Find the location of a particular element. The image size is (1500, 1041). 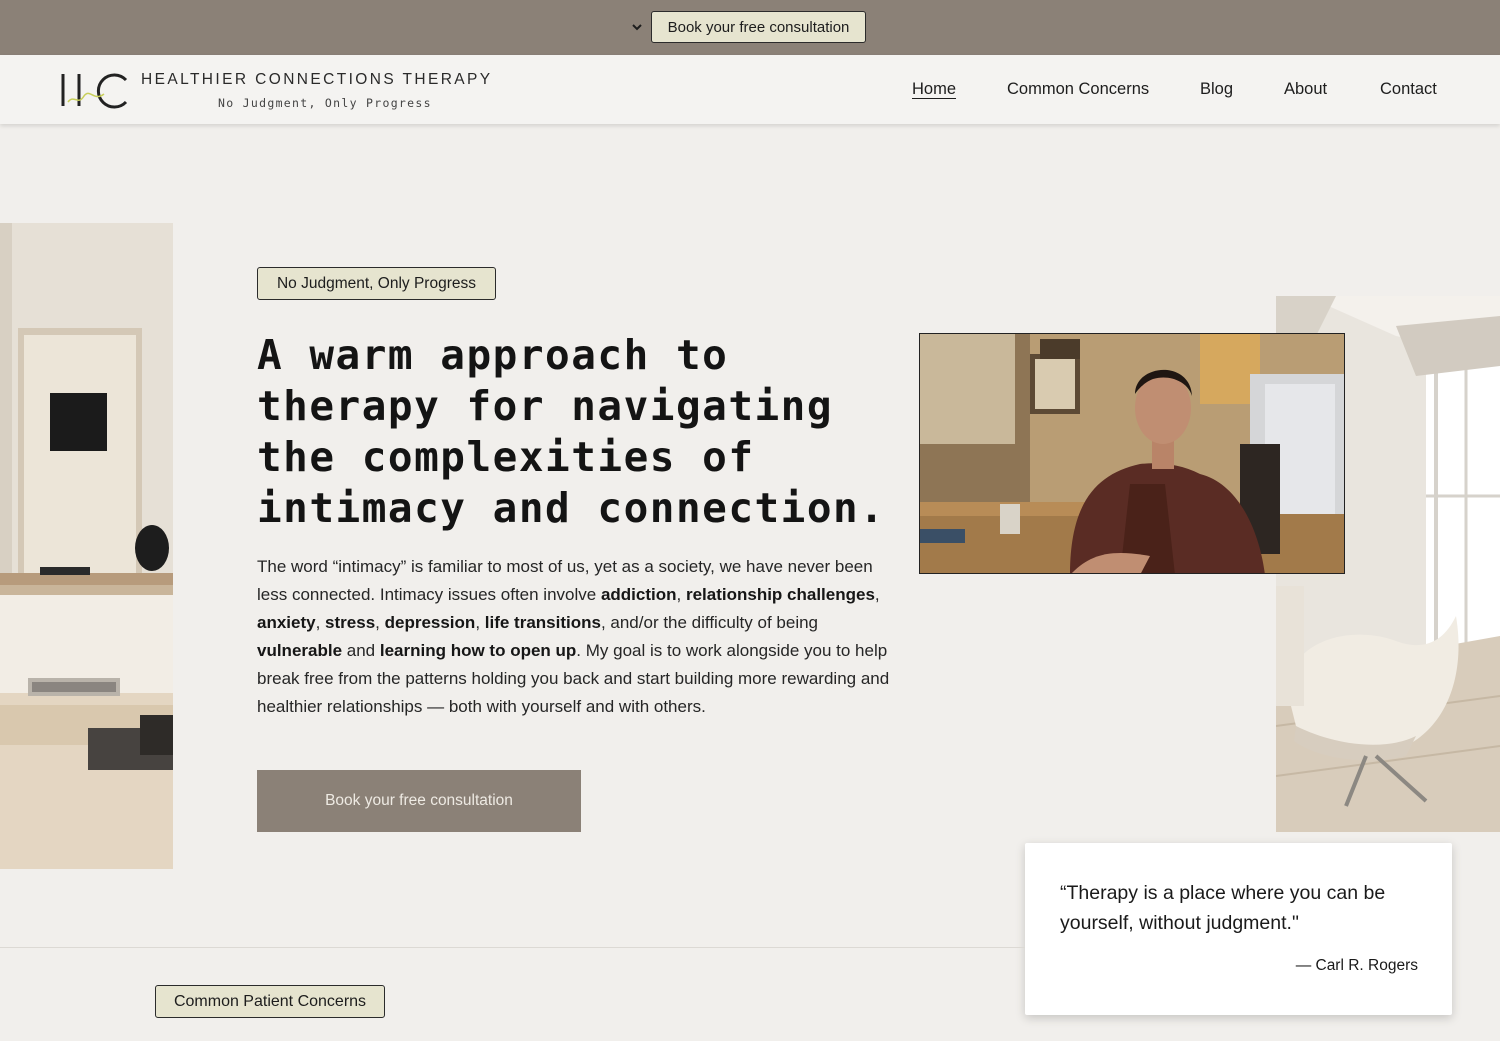

nav-contact: Contact is located at coordinates (1408, 89).